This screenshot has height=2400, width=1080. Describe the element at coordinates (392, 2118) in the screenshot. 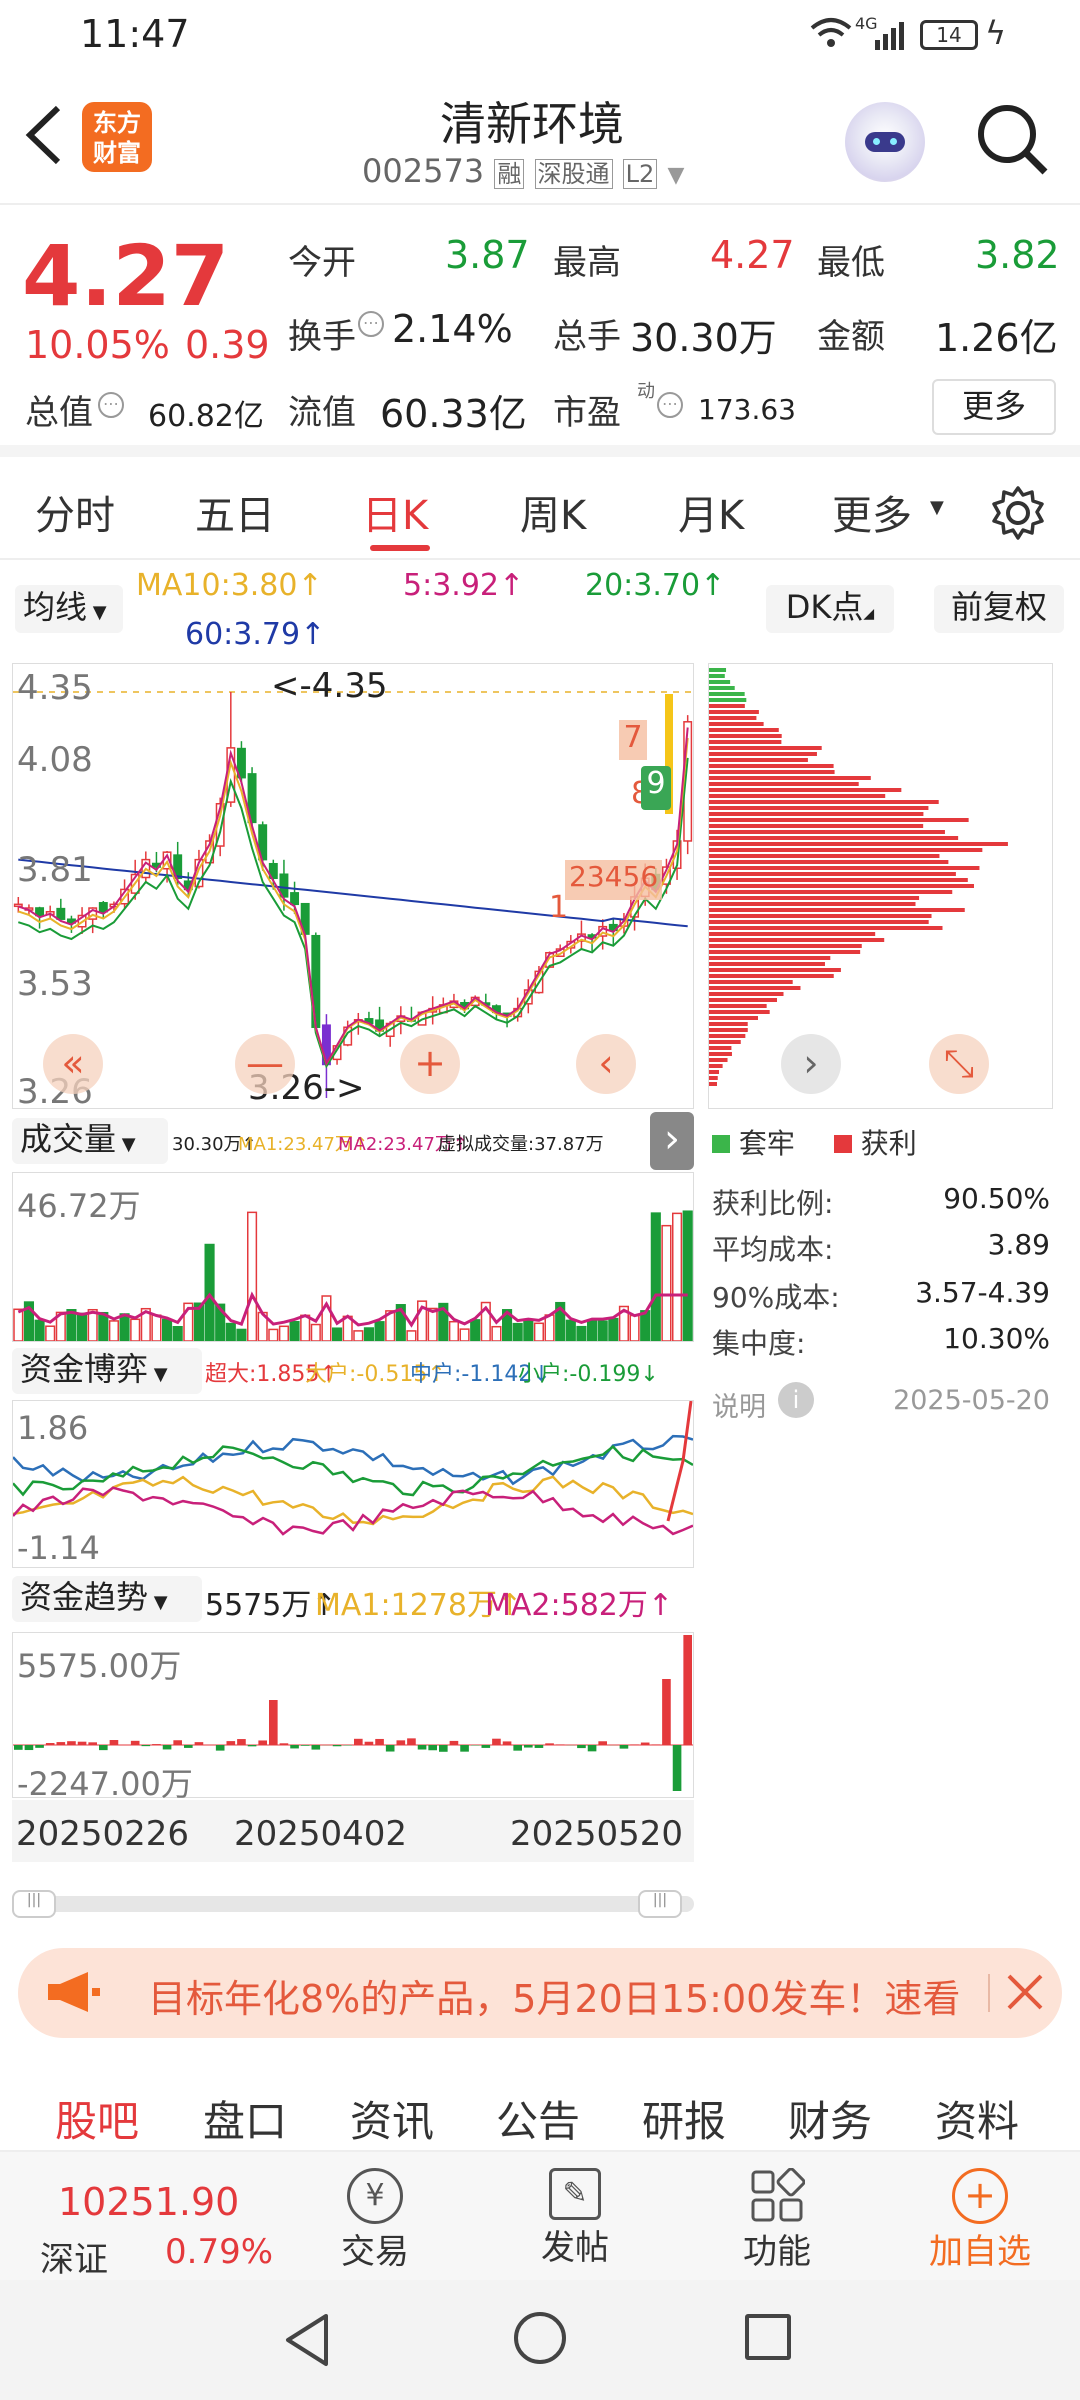

I see `tab-news: 资讯` at that location.